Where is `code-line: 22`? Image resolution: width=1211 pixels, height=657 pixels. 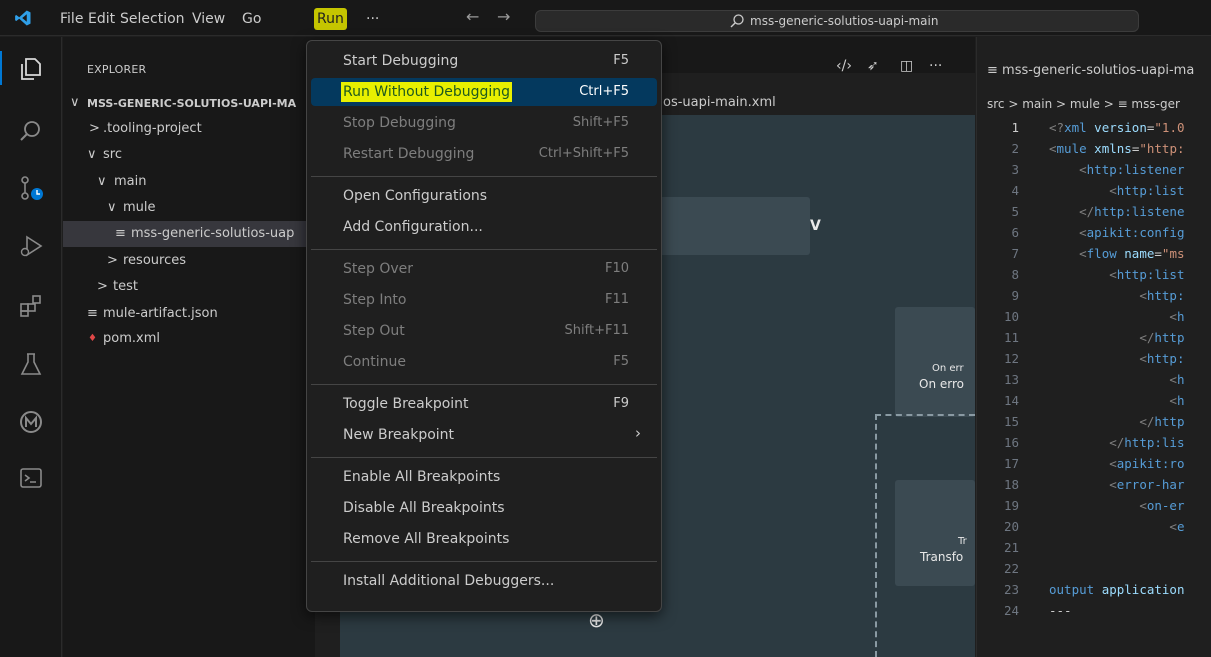
code-line: 22 is located at coordinates (1094, 568).